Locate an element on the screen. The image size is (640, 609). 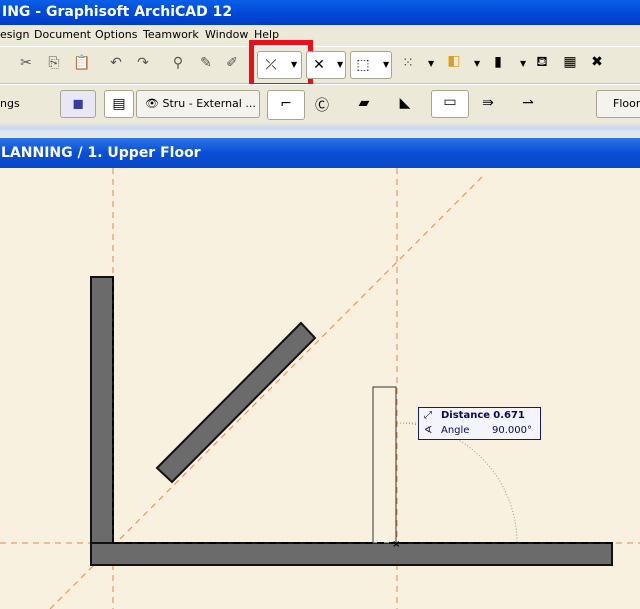
menu-teamwork: Teamwork is located at coordinates (171, 35).